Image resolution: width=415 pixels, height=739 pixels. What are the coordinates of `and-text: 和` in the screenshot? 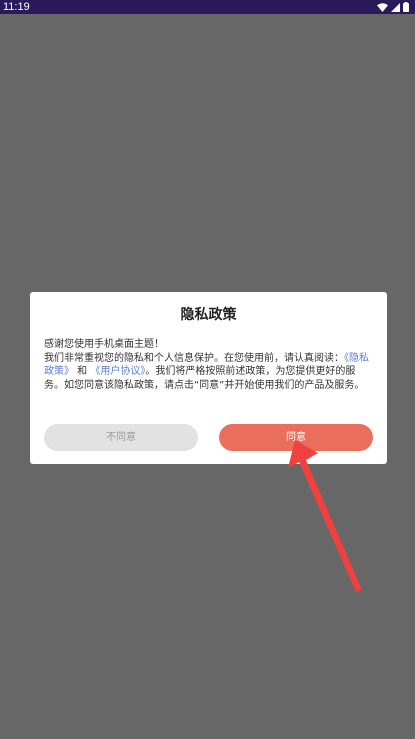 It's located at (82, 371).